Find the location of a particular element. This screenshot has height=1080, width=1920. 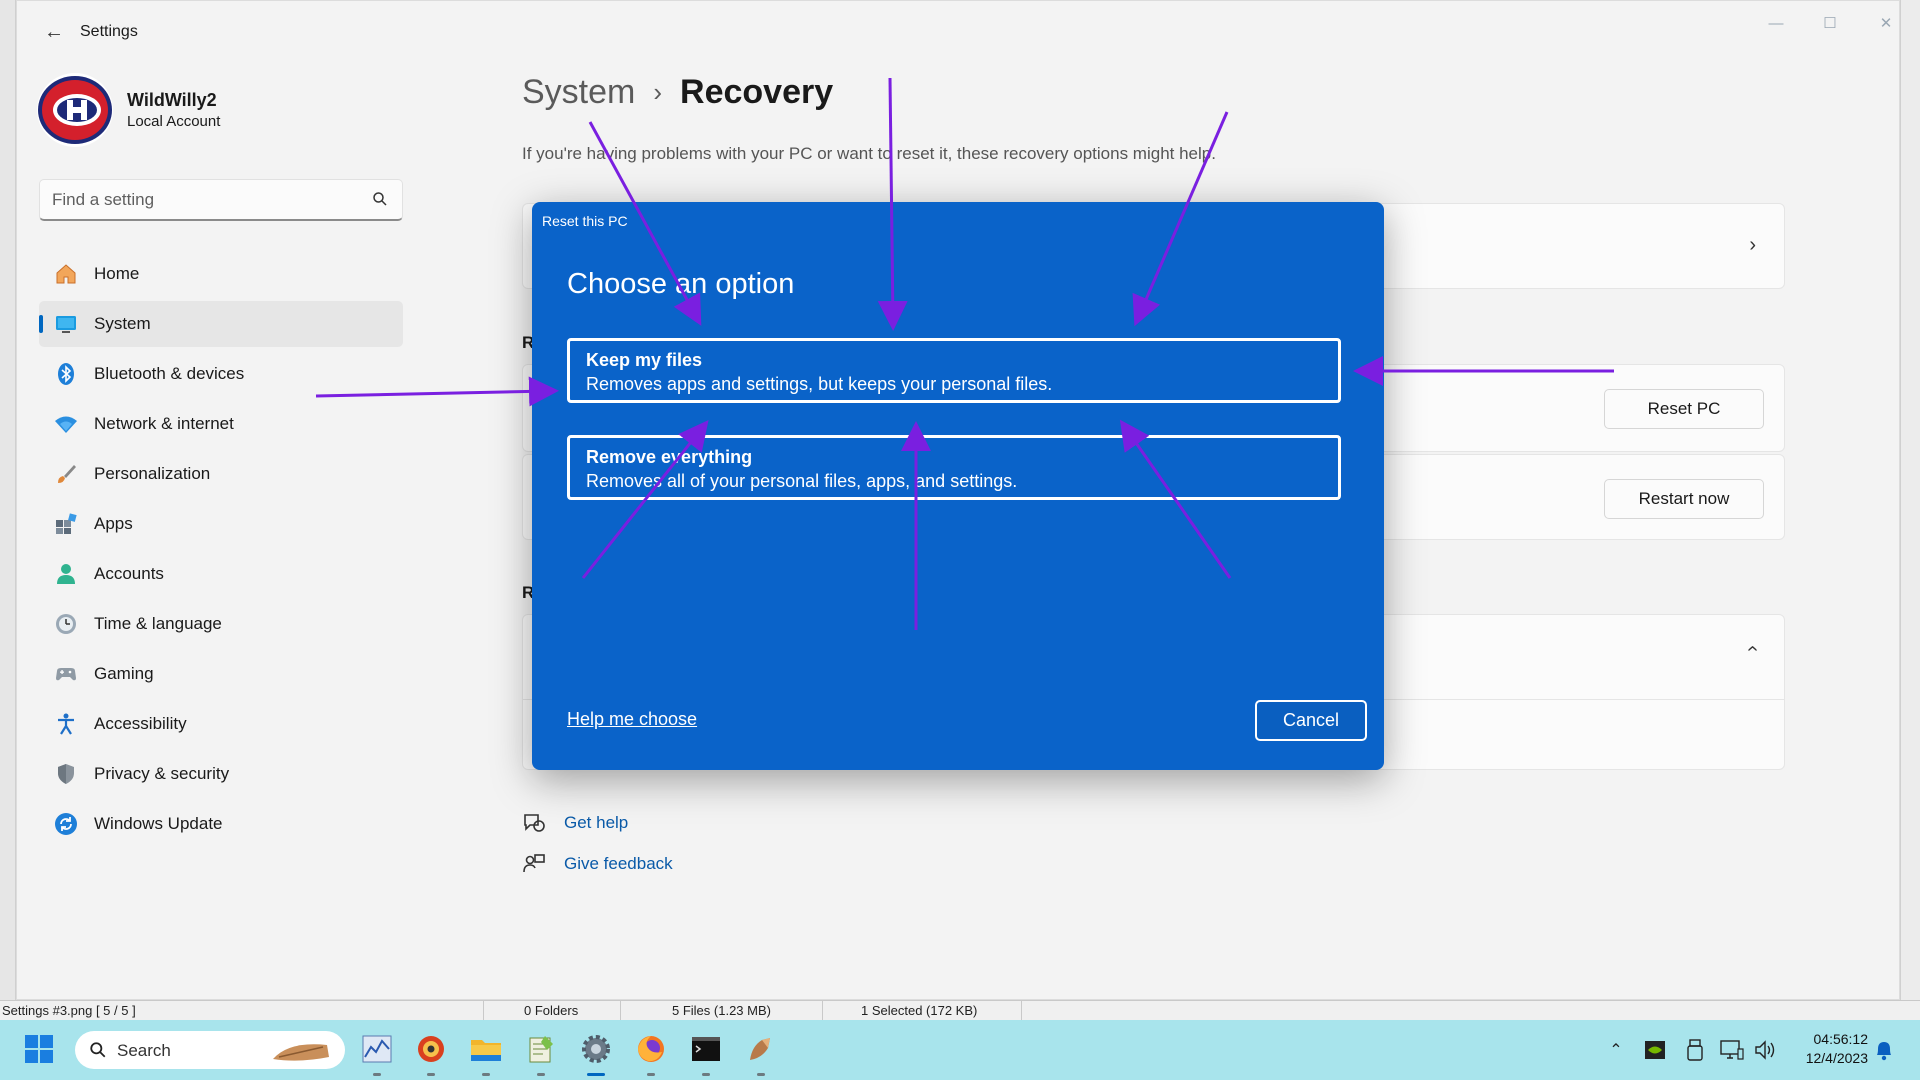

sidebar-item-label: System is located at coordinates (122, 323).